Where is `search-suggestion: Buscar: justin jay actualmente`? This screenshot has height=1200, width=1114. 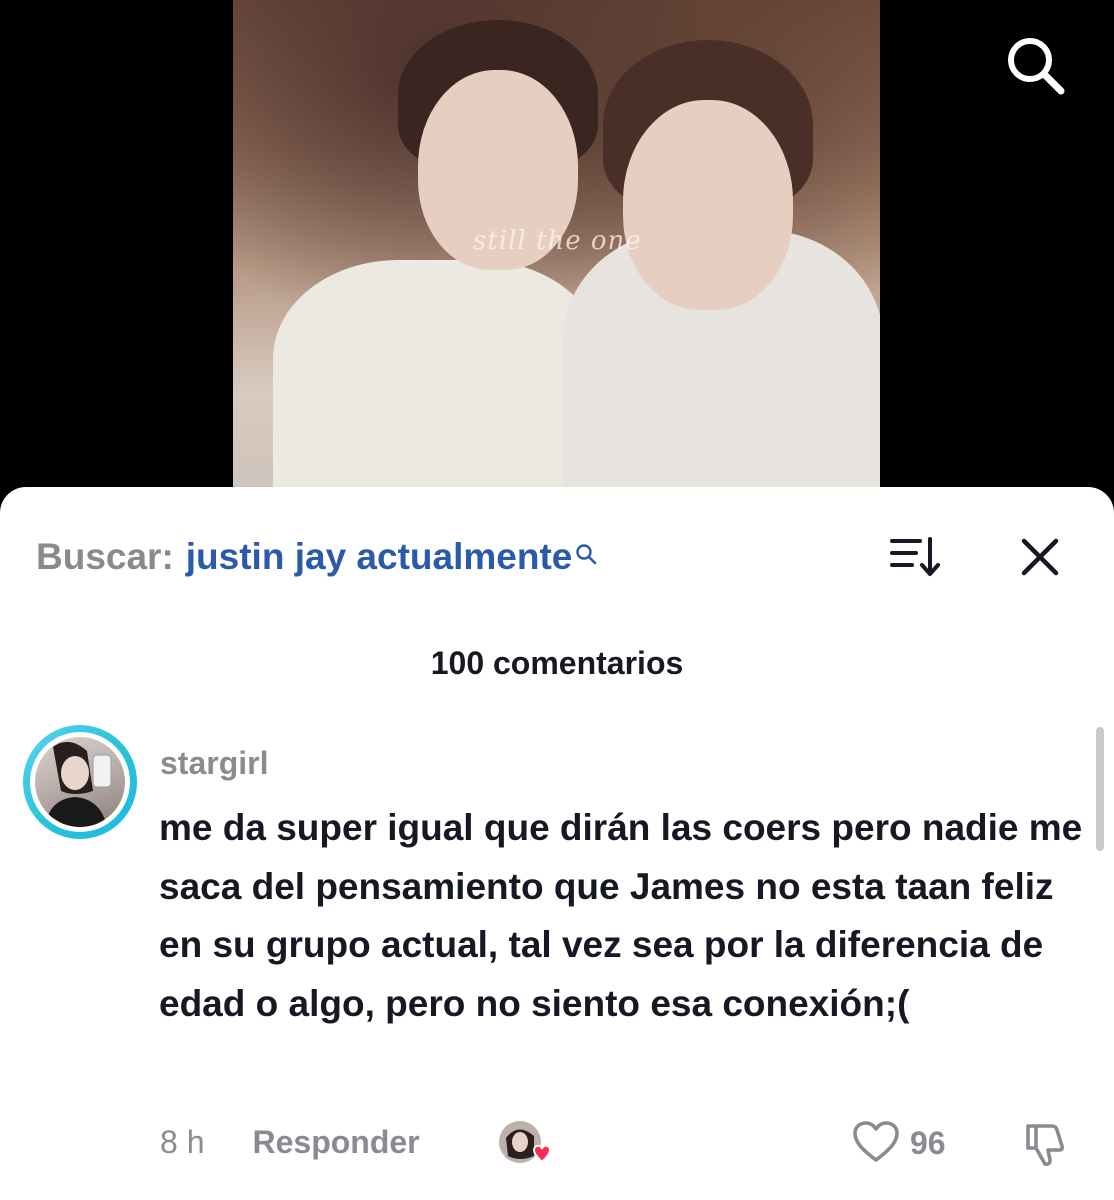
search-suggestion: Buscar: justin jay actualmente is located at coordinates (317, 557).